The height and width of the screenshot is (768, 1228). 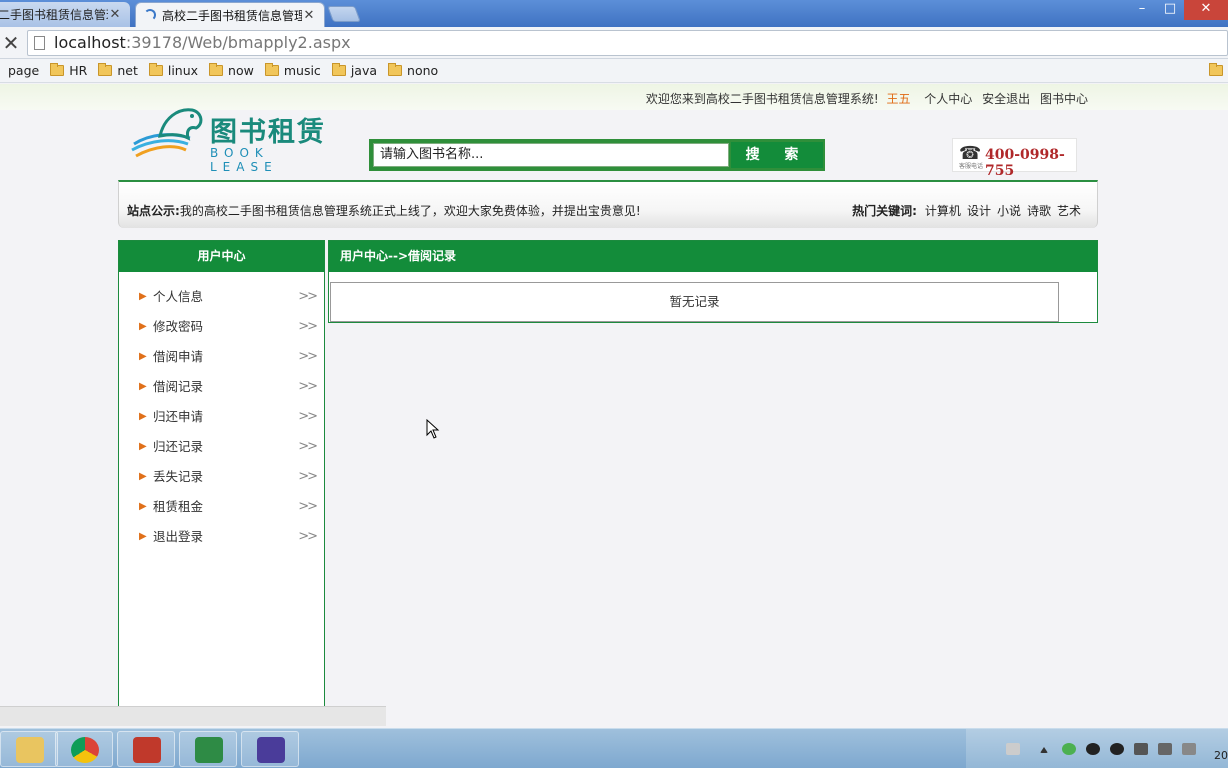 What do you see at coordinates (1069, 211) in the screenshot?
I see `keyword-link: 艺术` at bounding box center [1069, 211].